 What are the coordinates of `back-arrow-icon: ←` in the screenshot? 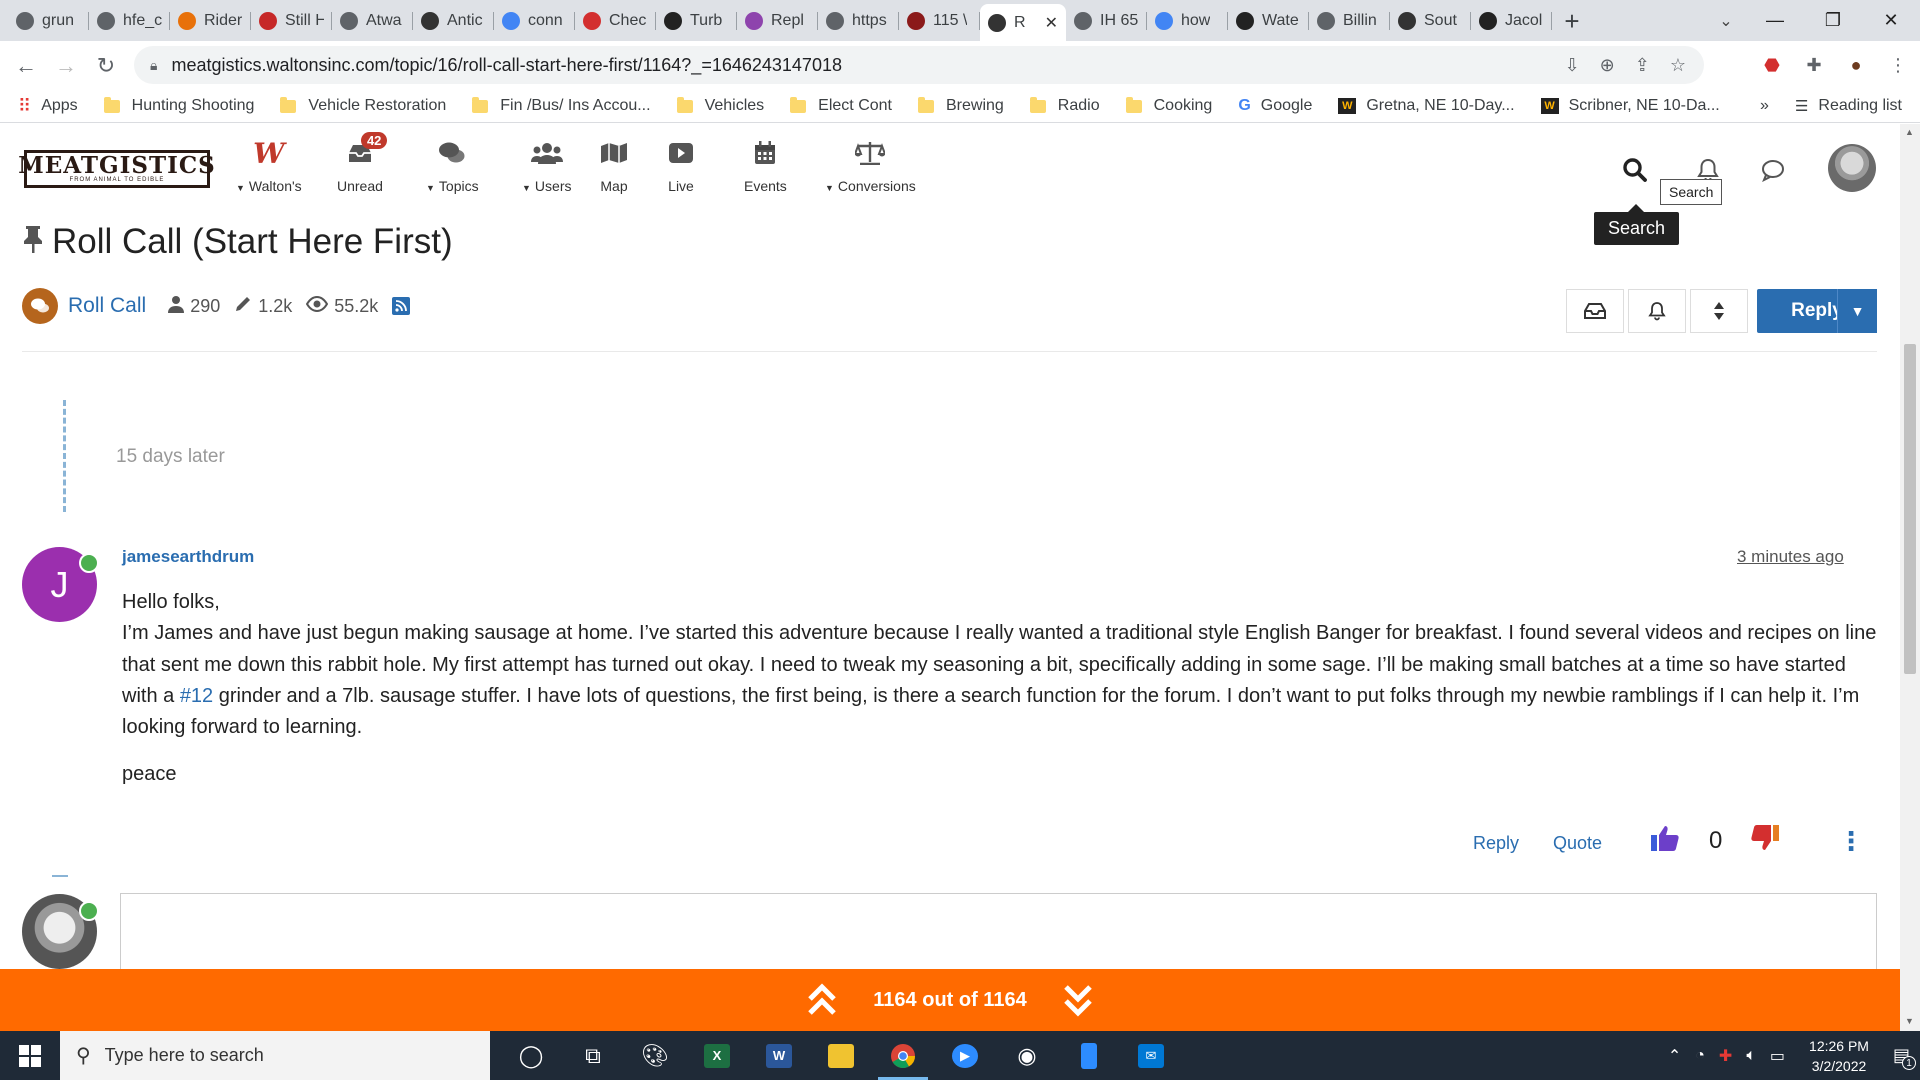 It's located at (26, 66).